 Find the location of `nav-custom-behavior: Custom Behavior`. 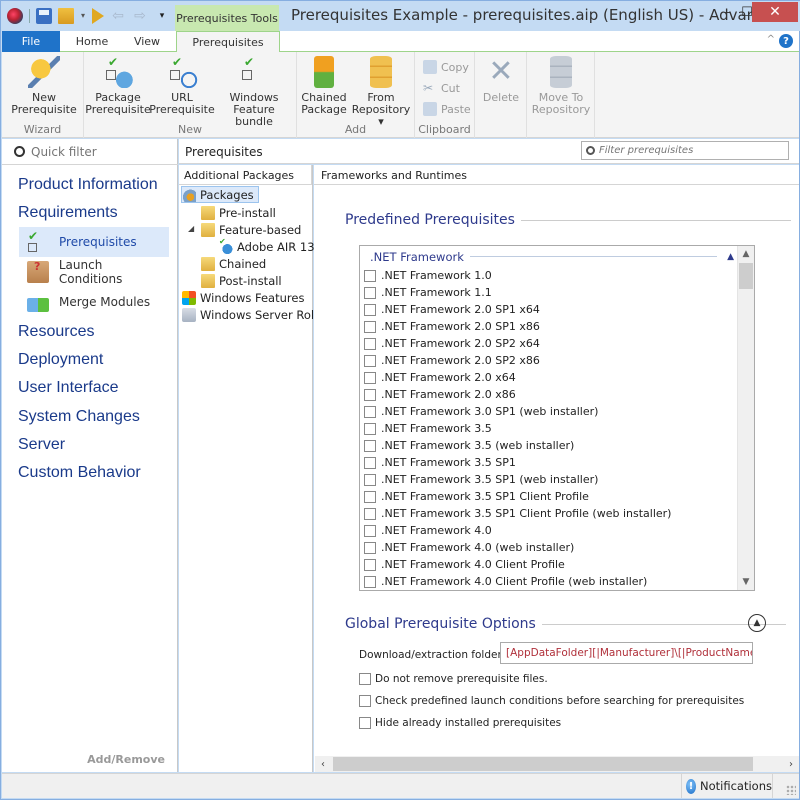

nav-custom-behavior: Custom Behavior is located at coordinates (79, 473).